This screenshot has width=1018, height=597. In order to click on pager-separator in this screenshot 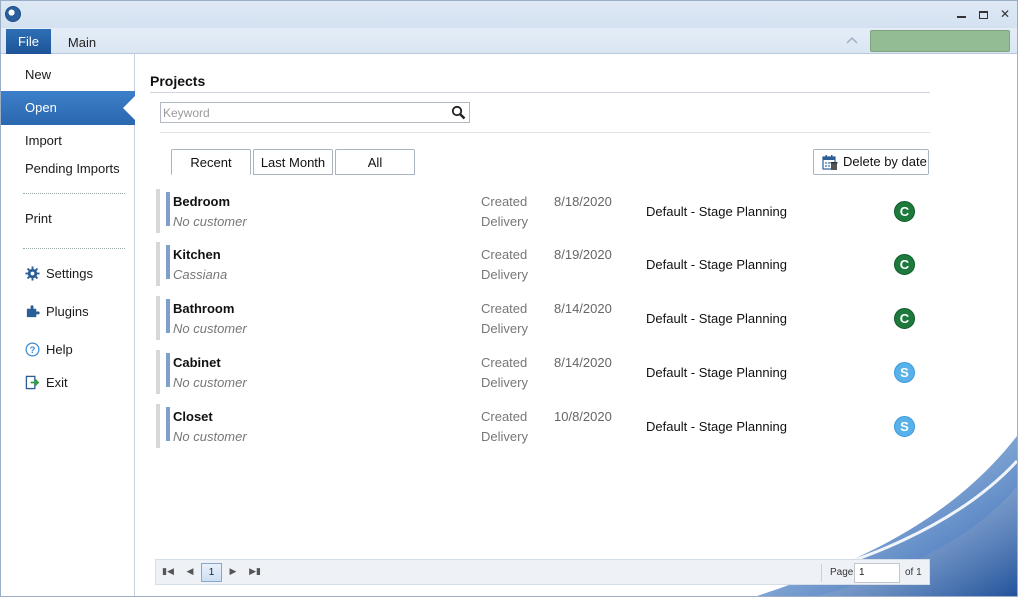, I will do `click(821, 573)`.